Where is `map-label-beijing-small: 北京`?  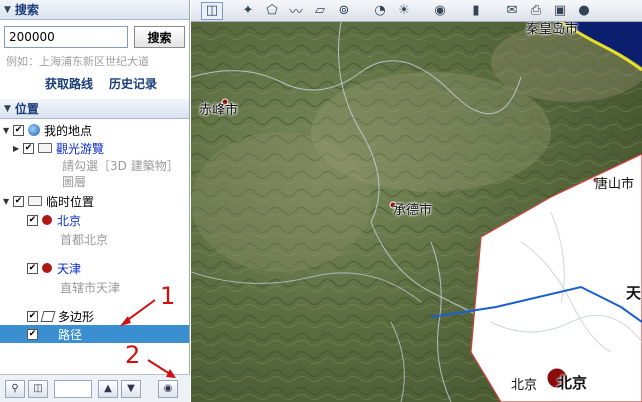 map-label-beijing-small: 北京 is located at coordinates (524, 383).